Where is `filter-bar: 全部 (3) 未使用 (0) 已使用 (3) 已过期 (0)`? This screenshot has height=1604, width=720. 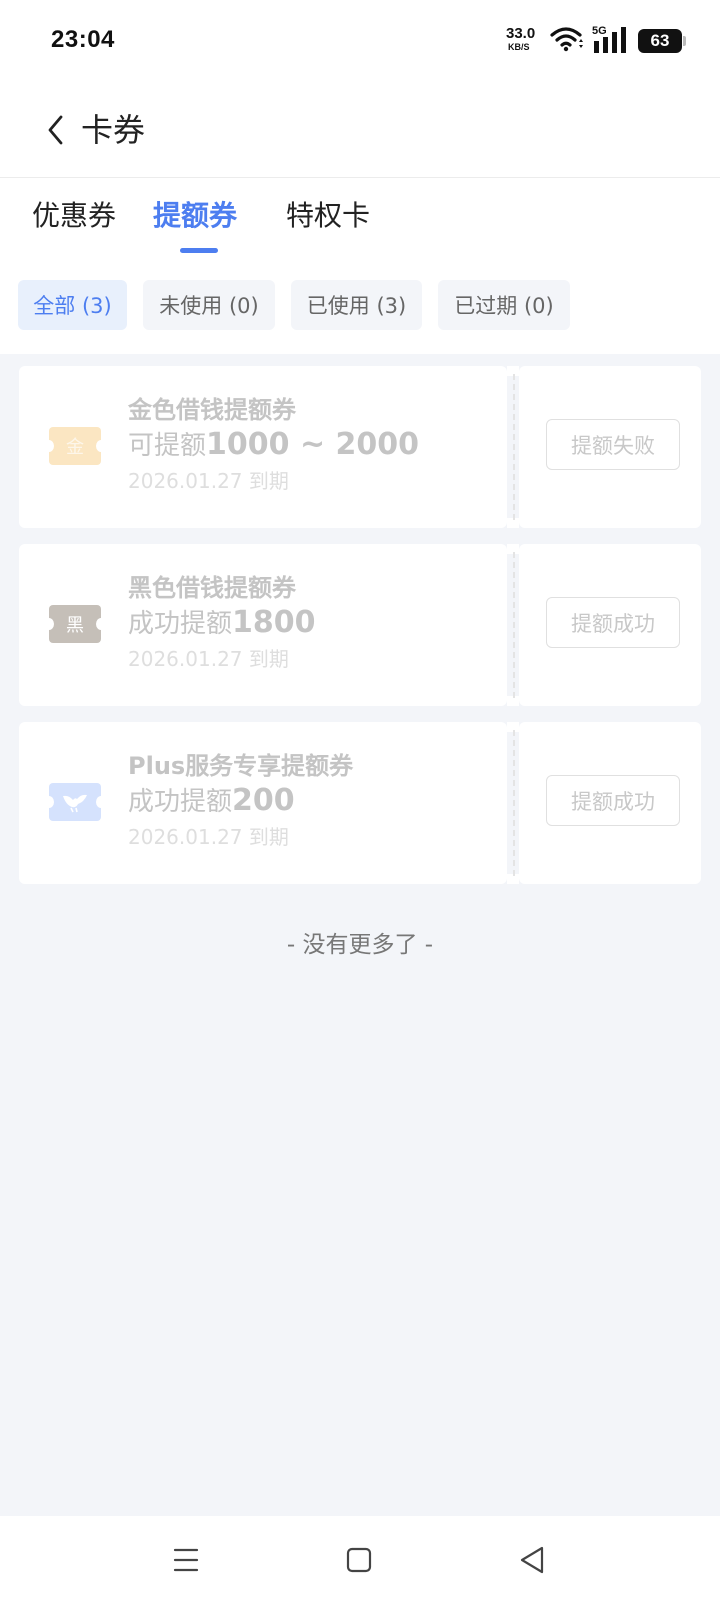
filter-bar: 全部 (3) 未使用 (0) 已使用 (3) 已过期 (0) is located at coordinates (360, 306).